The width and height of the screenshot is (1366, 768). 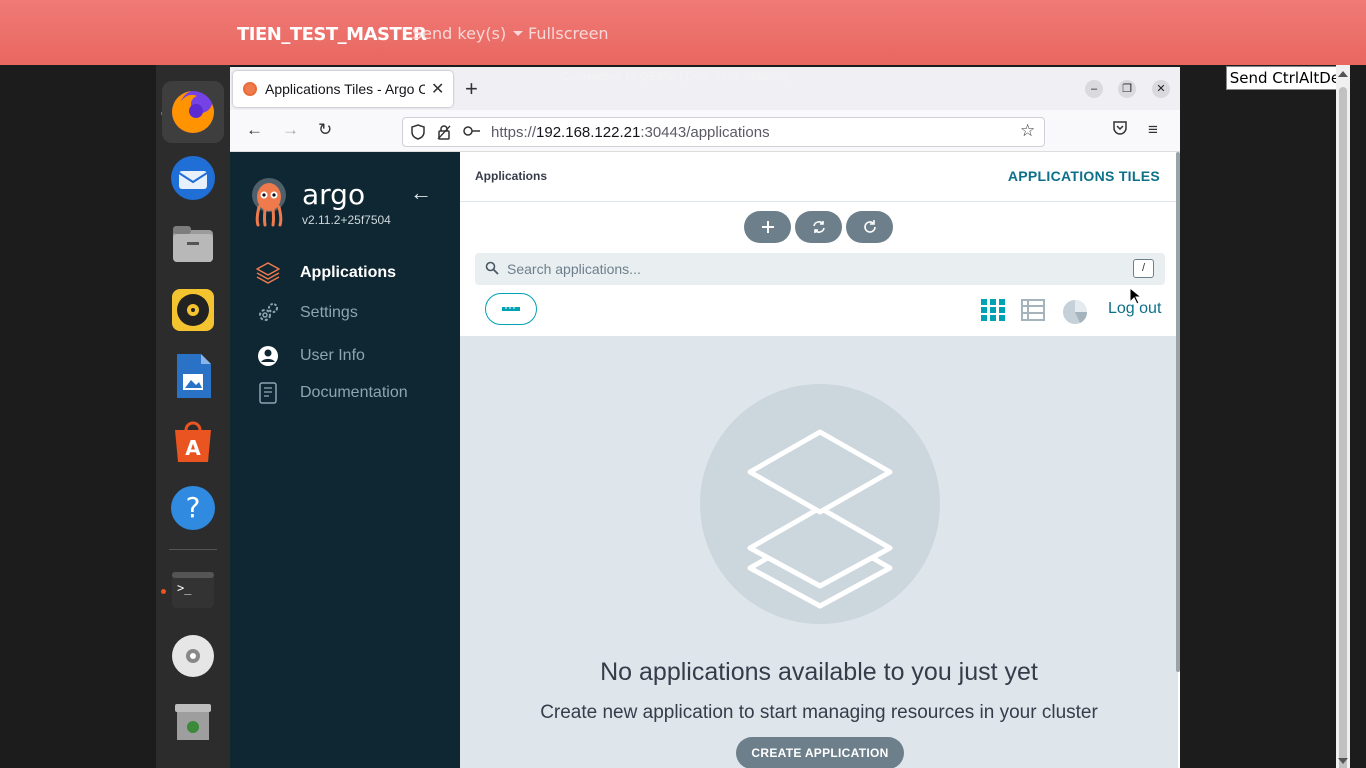 I want to click on tab-title: Applications Tiles - Argo CD, so click(x=345, y=89).